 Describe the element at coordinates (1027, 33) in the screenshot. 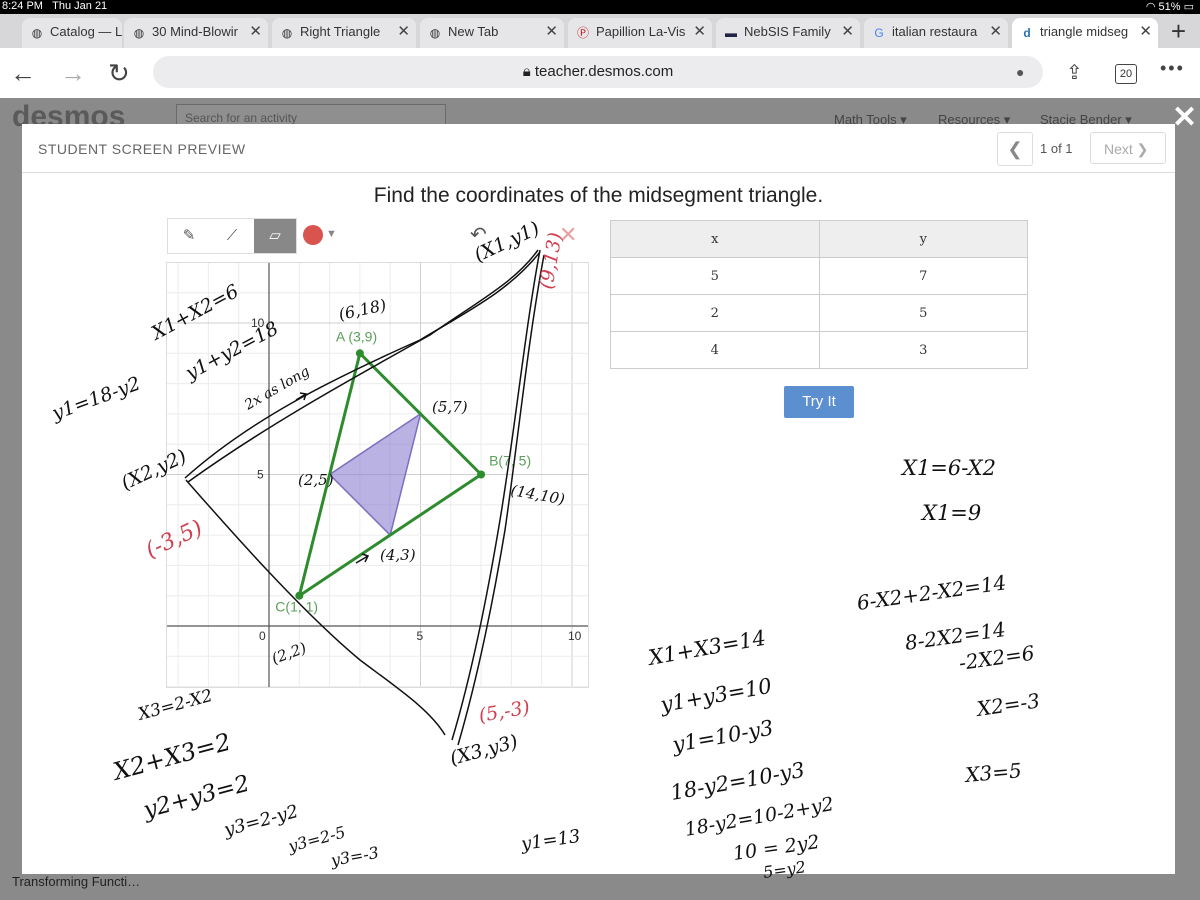

I see `desmos-icon: d` at that location.